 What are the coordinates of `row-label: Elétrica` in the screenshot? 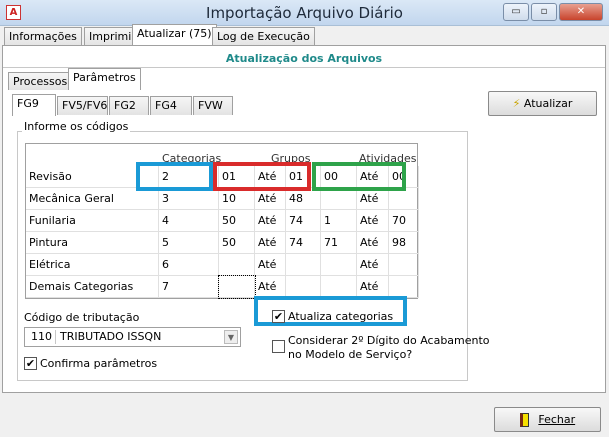 It's located at (92, 265).